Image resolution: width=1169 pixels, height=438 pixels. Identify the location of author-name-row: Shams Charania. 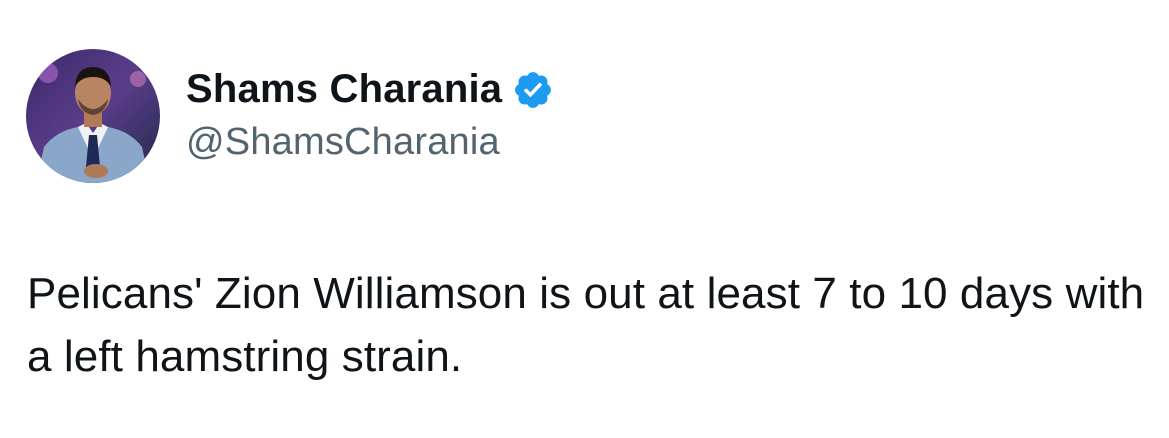
(370, 90).